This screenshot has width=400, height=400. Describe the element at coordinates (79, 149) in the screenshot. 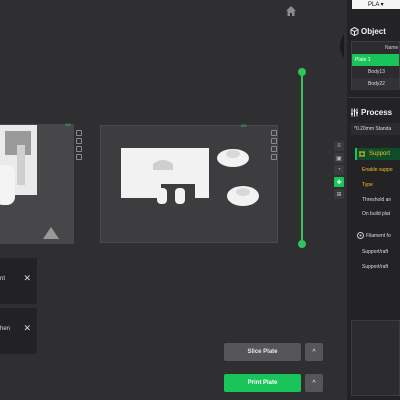

I see `plate-1-orient-icon` at that location.